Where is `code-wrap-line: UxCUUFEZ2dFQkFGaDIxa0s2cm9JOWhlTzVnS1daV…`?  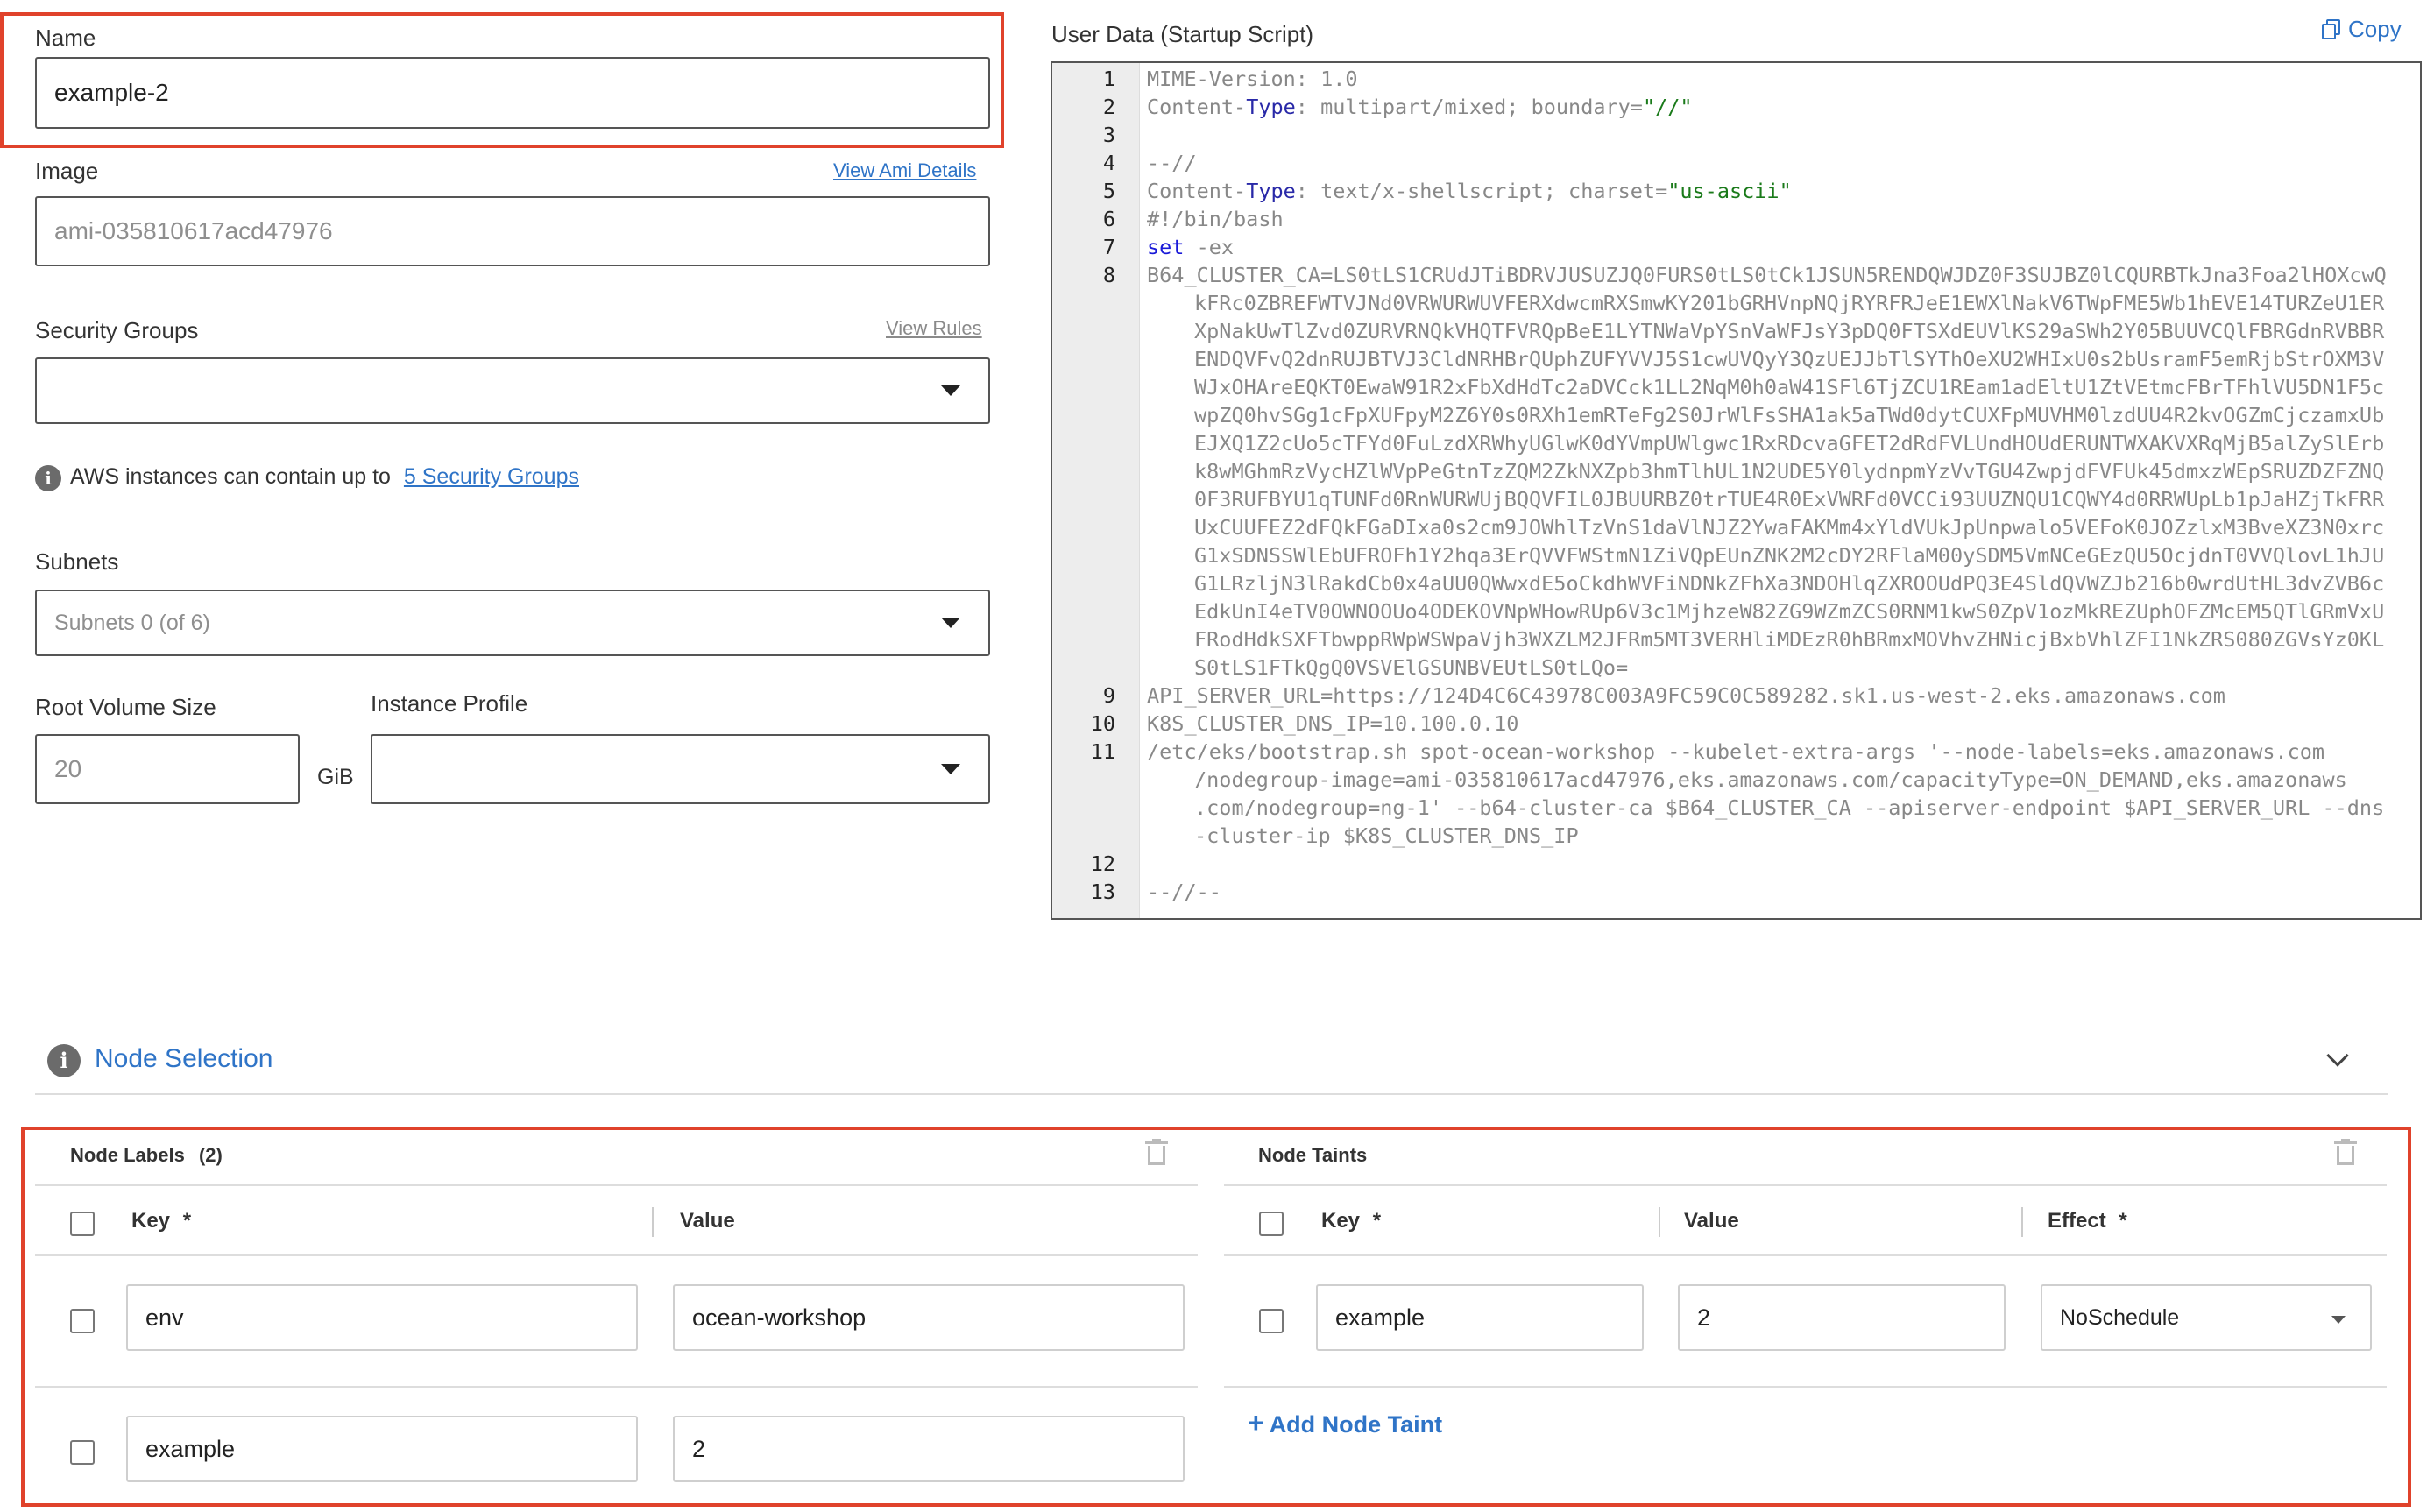 code-wrap-line: UxCUUFEZ2dFQkFGaDIxa0s2cm9JOWhlTzVnS1daV… is located at coordinates (1789, 528).